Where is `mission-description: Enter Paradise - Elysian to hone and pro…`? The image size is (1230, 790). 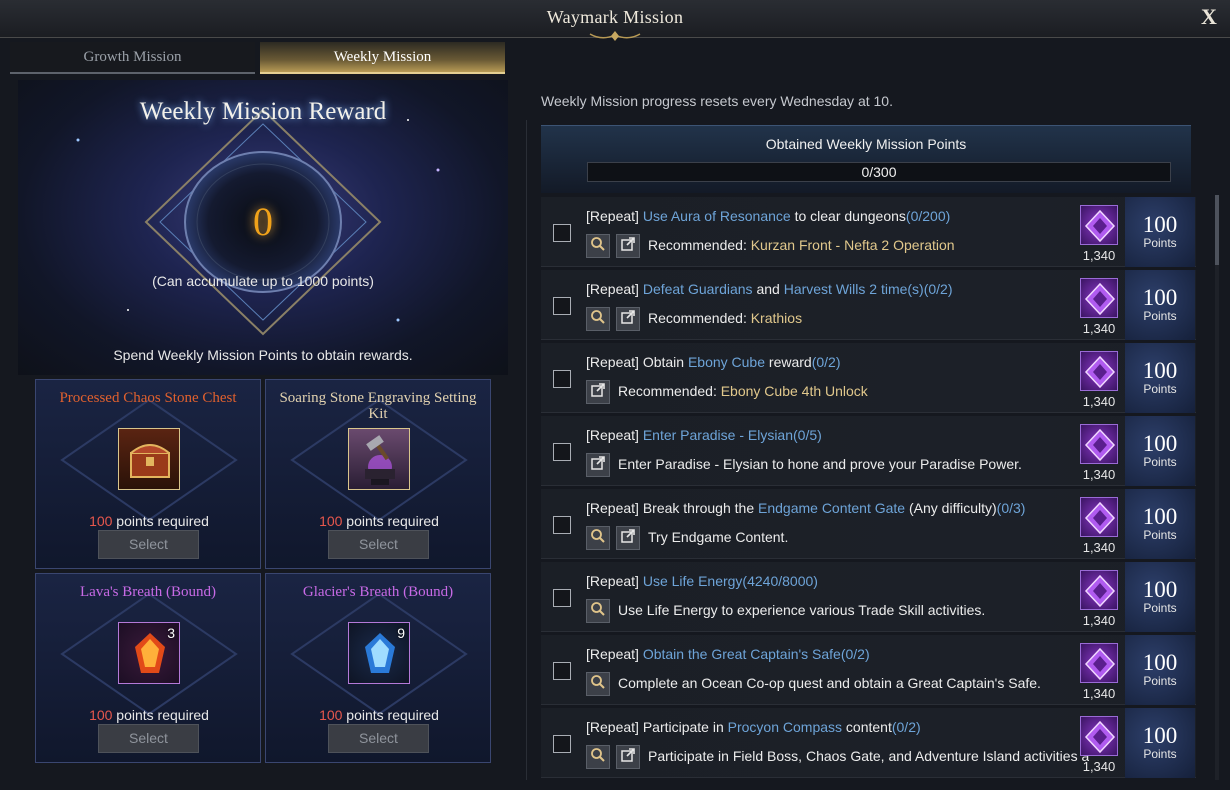 mission-description: Enter Paradise - Elysian to hone and pro… is located at coordinates (820, 464).